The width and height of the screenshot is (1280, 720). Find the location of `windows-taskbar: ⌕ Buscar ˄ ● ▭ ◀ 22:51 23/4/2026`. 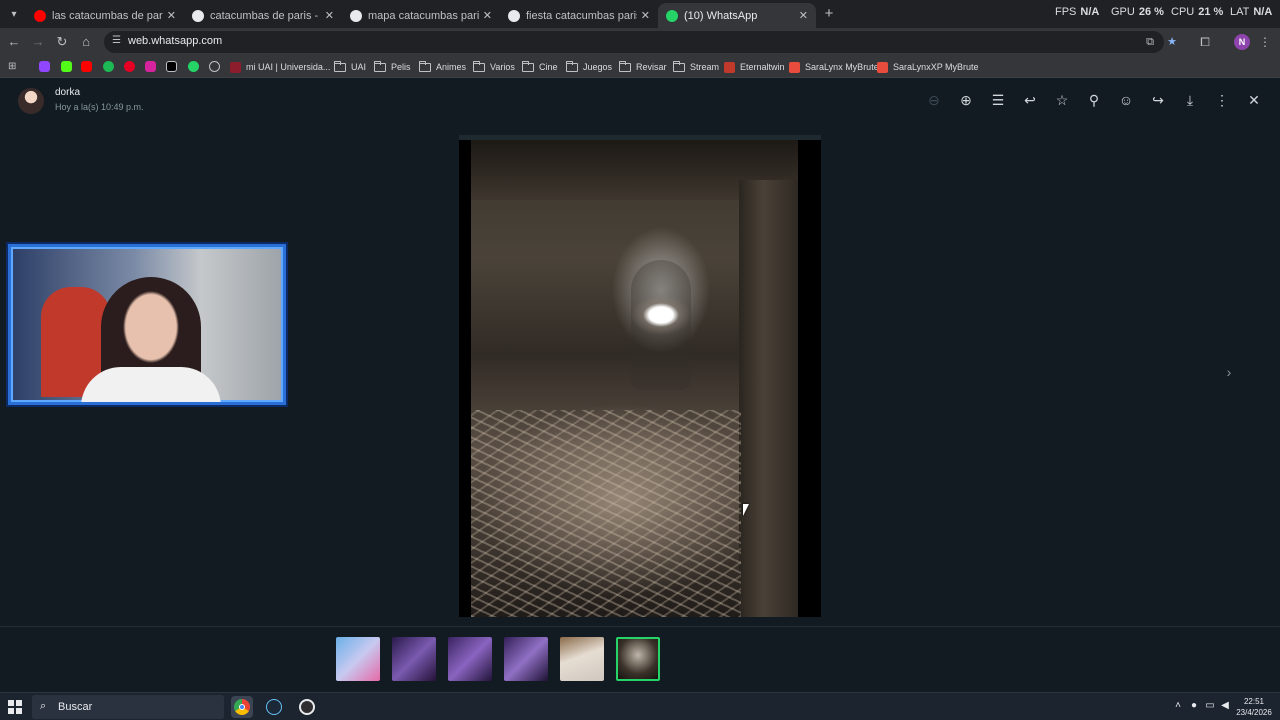

windows-taskbar: ⌕ Buscar ˄ ● ▭ ◀ 22:51 23/4/2026 is located at coordinates (640, 706).